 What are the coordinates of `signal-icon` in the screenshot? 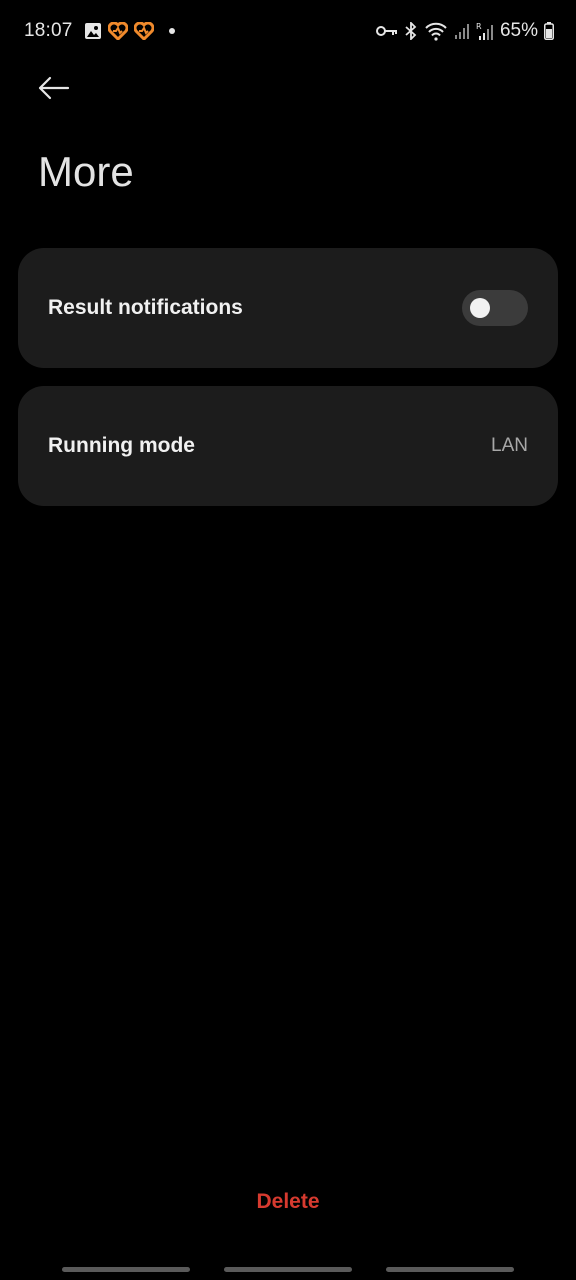 It's located at (462, 31).